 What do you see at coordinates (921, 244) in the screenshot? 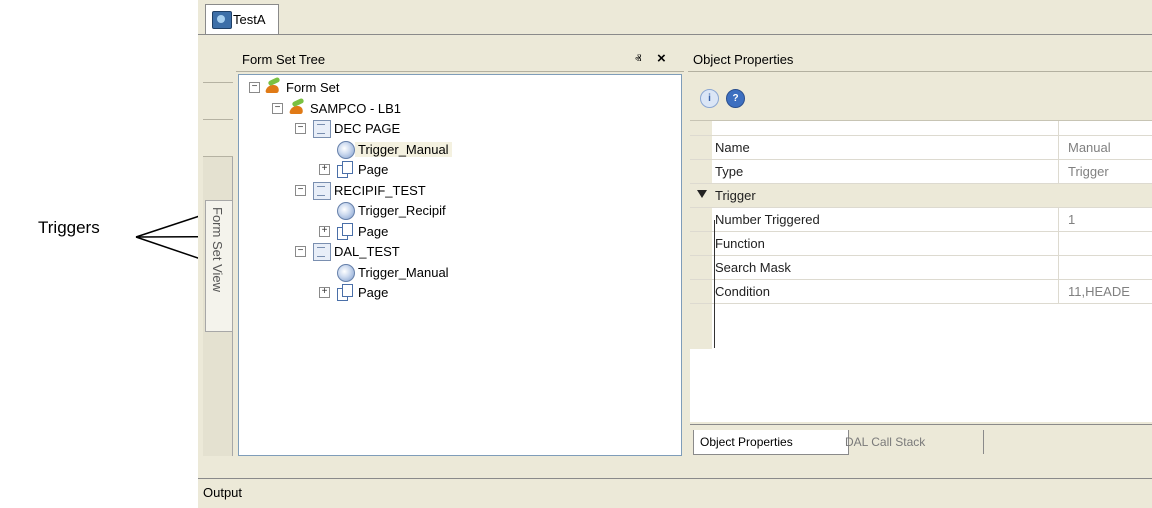
I see `property-row: Function` at bounding box center [921, 244].